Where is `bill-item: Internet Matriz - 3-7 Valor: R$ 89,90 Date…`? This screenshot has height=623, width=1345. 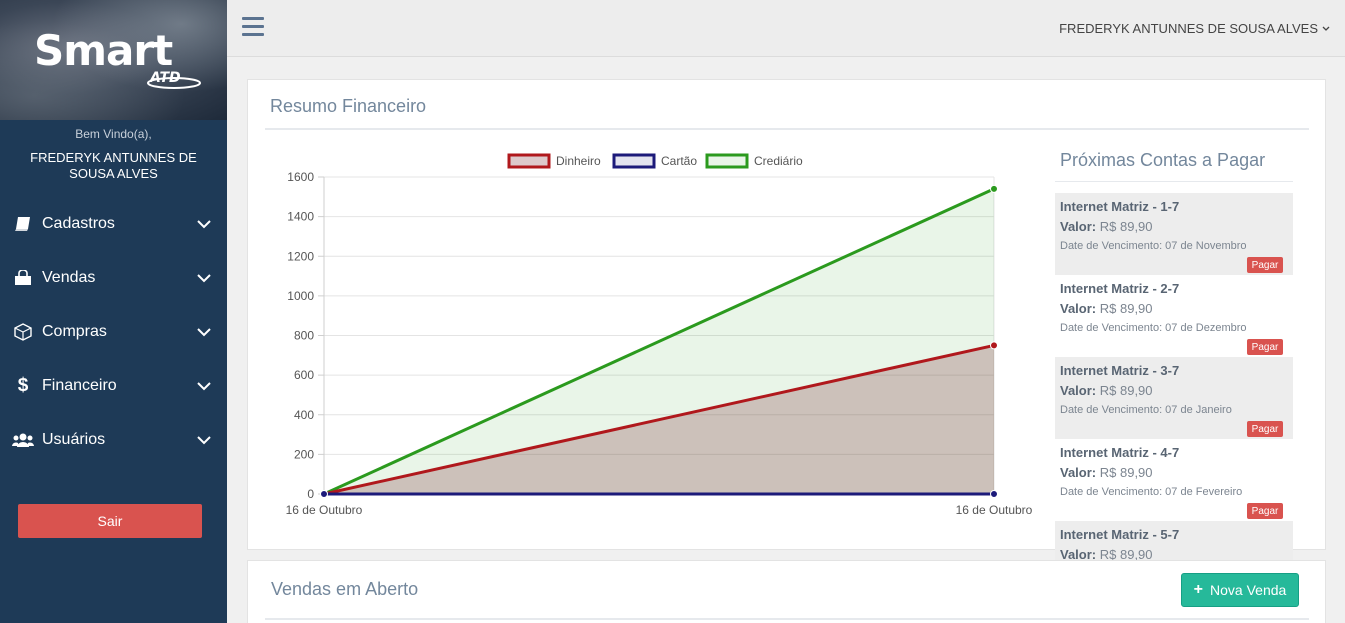
bill-item: Internet Matriz - 3-7 Valor: R$ 89,90 Date… is located at coordinates (1174, 398).